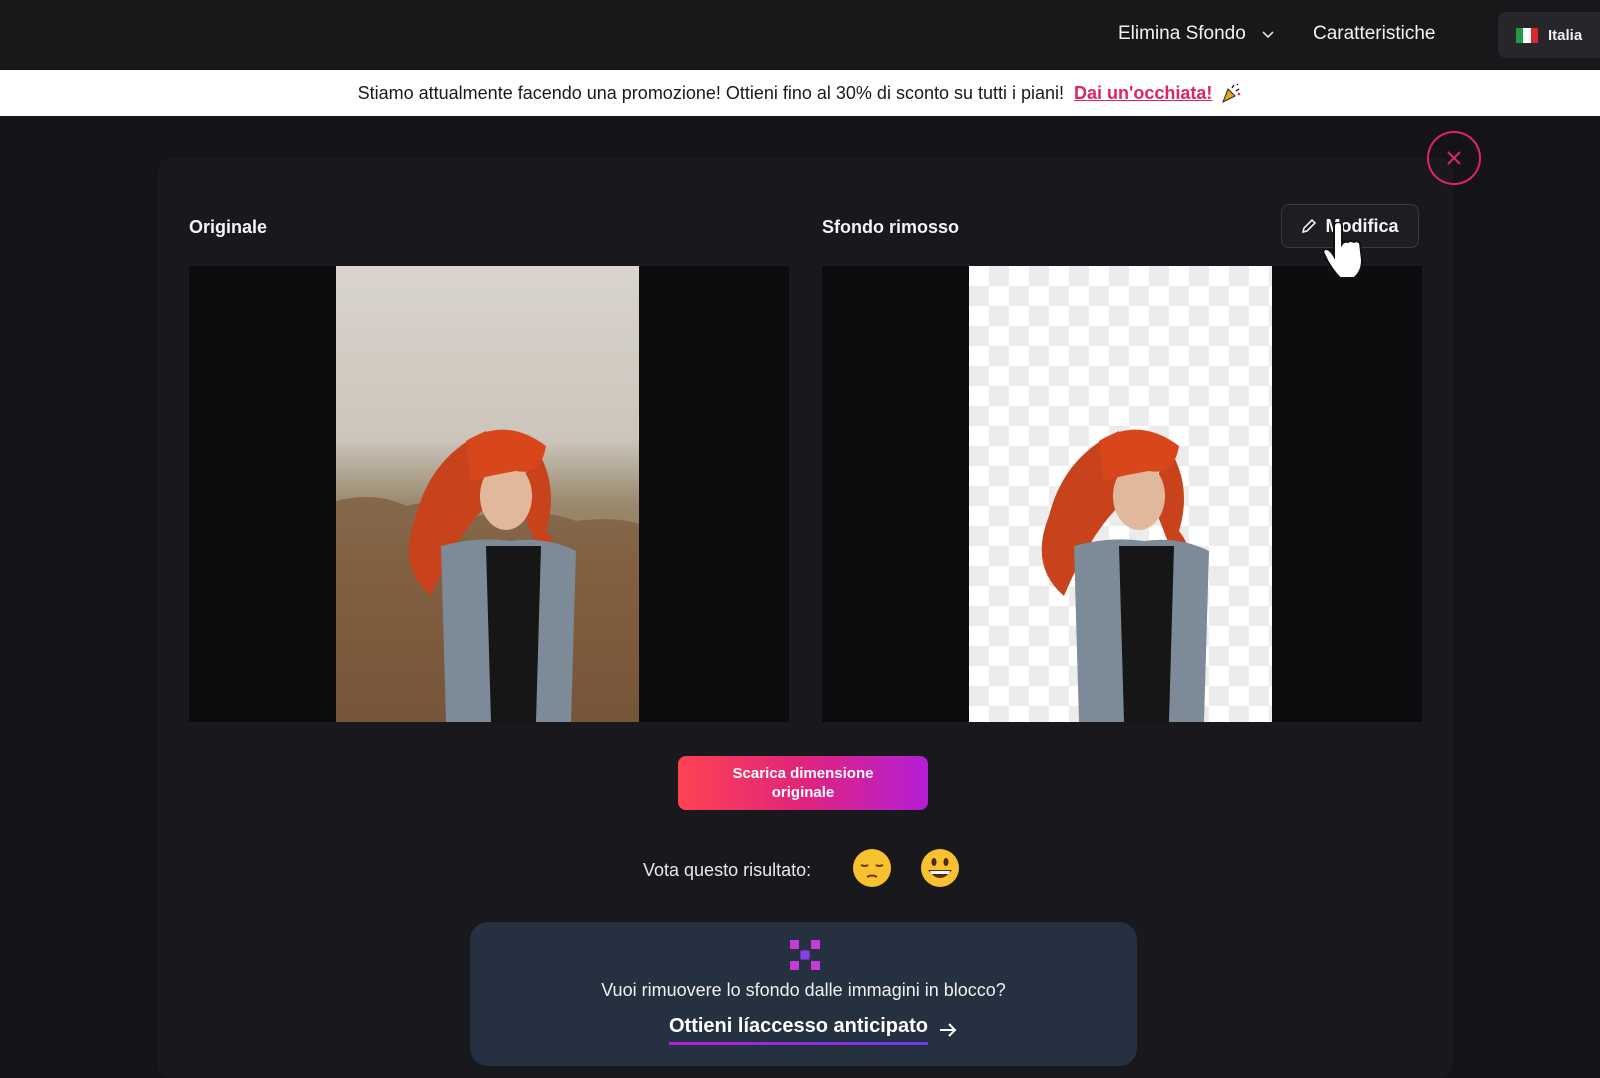 Image resolution: width=1600 pixels, height=1078 pixels. Describe the element at coordinates (800, 35) in the screenshot. I see `top-navbar: Elimina Sfondo Caratteristiche Italia` at that location.